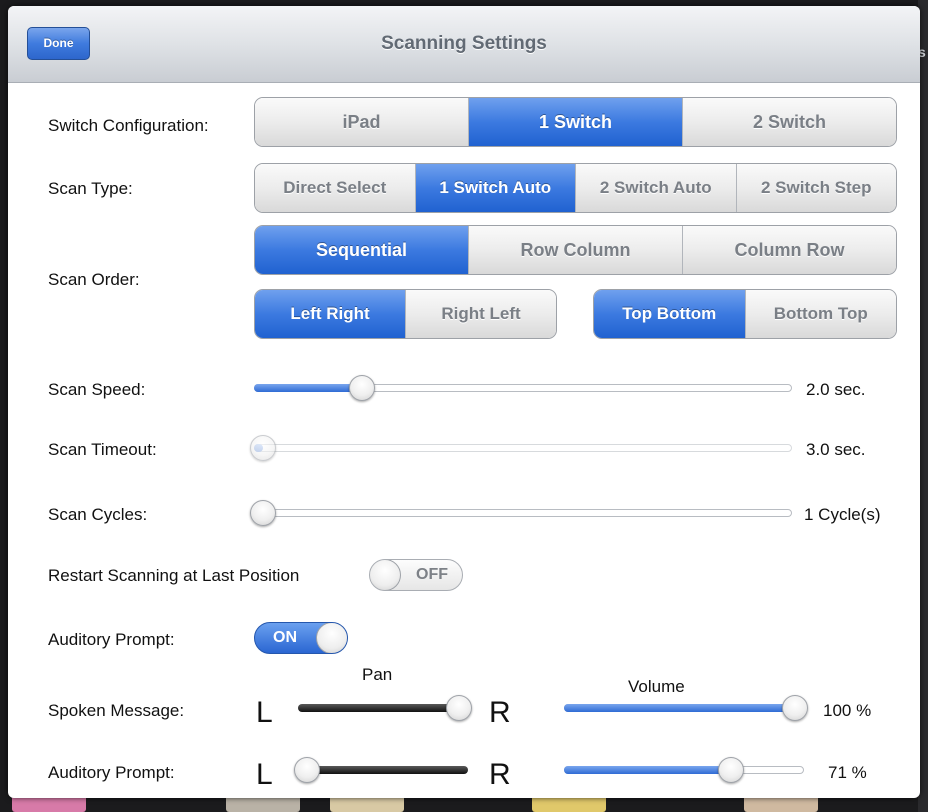  What do you see at coordinates (361, 122) in the screenshot?
I see `switch-configuration-segment: iPad` at bounding box center [361, 122].